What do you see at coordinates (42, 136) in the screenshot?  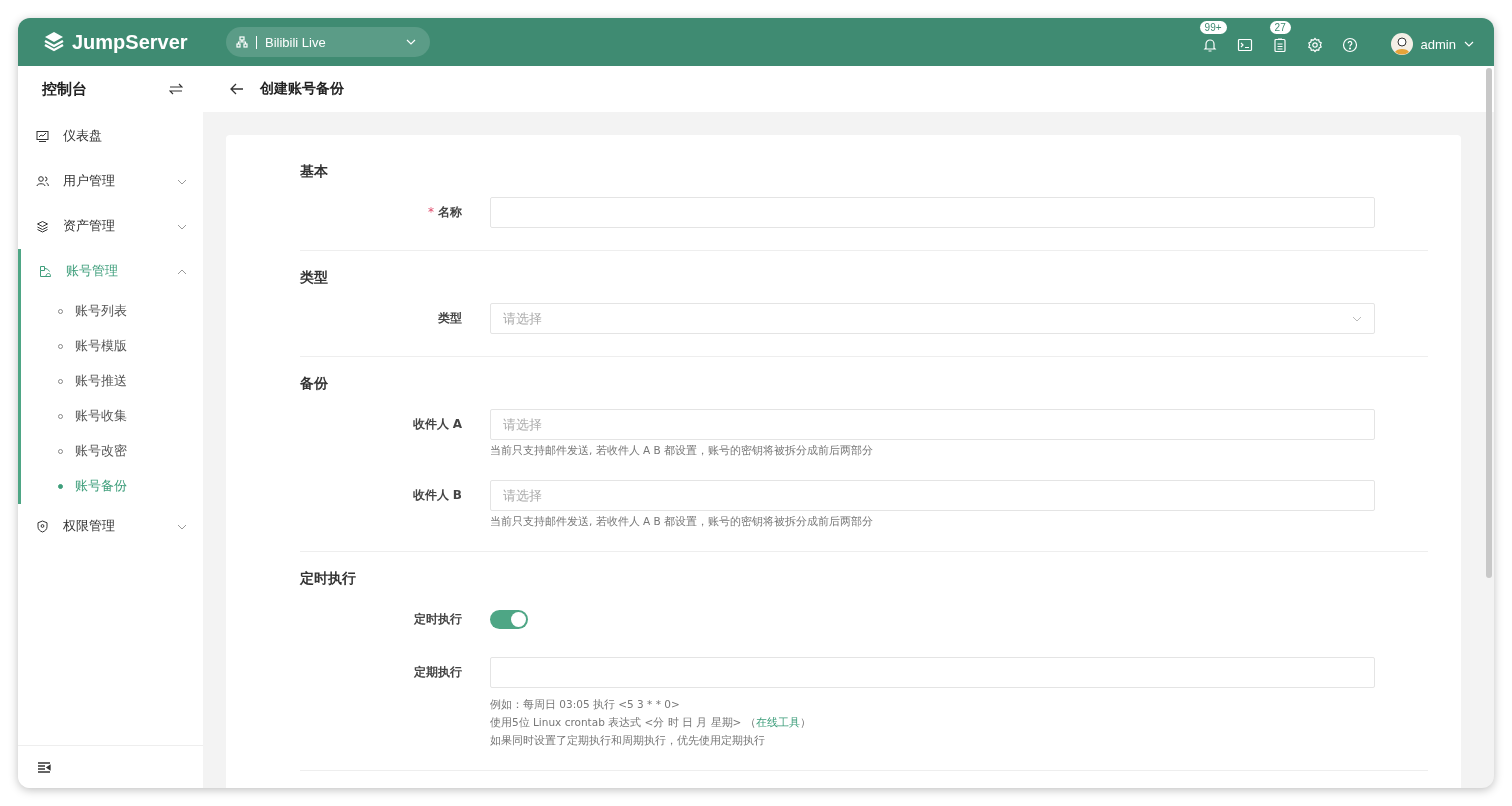 I see `chart-monitor-icon` at bounding box center [42, 136].